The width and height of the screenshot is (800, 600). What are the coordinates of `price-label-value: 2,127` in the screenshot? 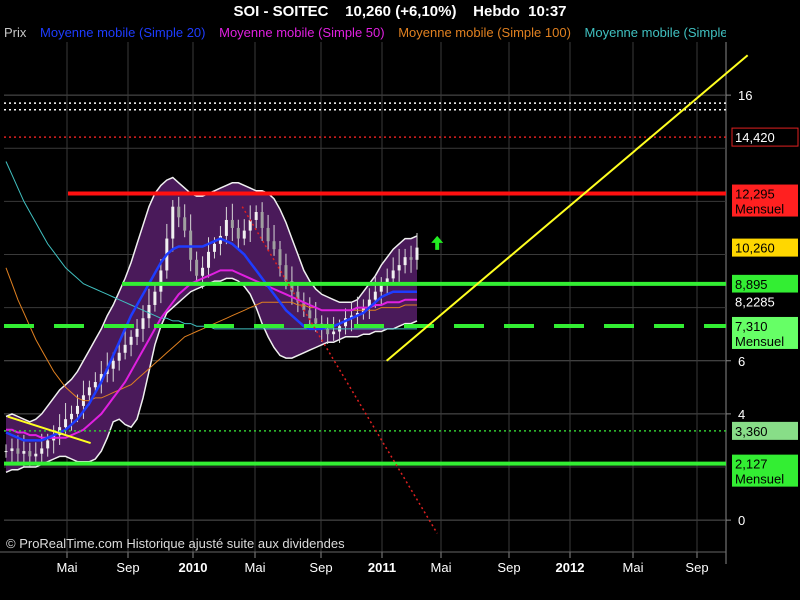 It's located at (751, 464).